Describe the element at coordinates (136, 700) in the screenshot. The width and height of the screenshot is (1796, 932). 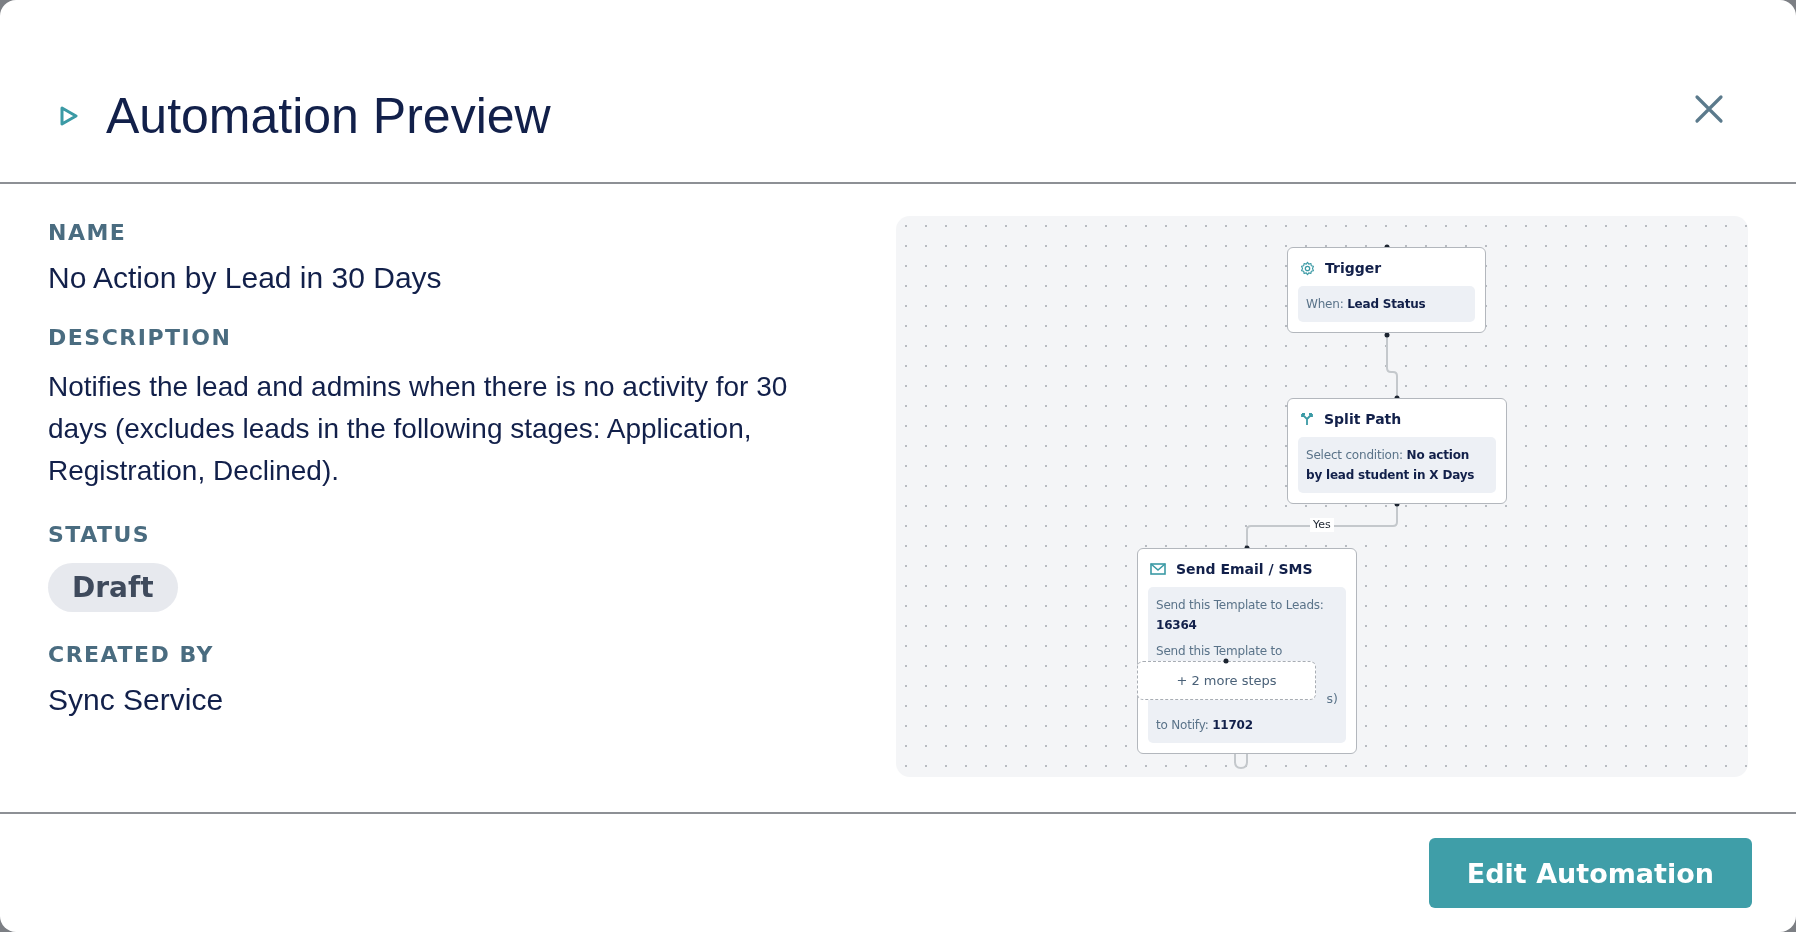
I see `field-value: Sync Service` at that location.